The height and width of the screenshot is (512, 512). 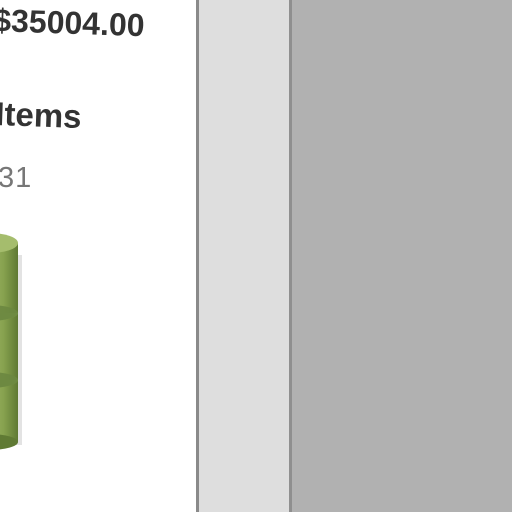 I want to click on price-value: $35004.00, so click(x=73, y=23).